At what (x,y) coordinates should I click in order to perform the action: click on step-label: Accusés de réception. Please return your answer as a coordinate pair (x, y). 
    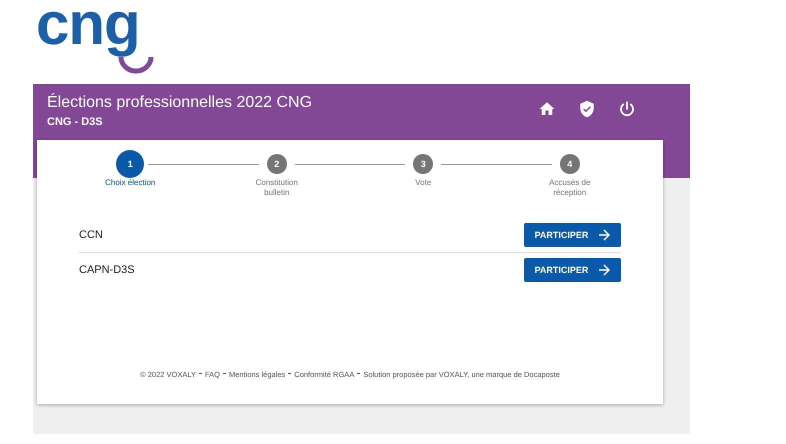
    Looking at the image, I should click on (570, 188).